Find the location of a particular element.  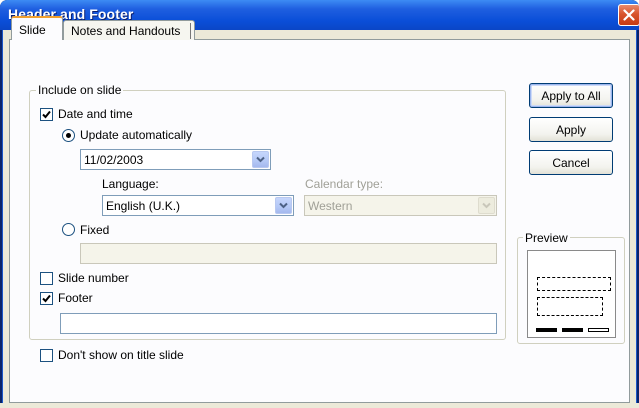

preview-body-placeholder is located at coordinates (570, 306).